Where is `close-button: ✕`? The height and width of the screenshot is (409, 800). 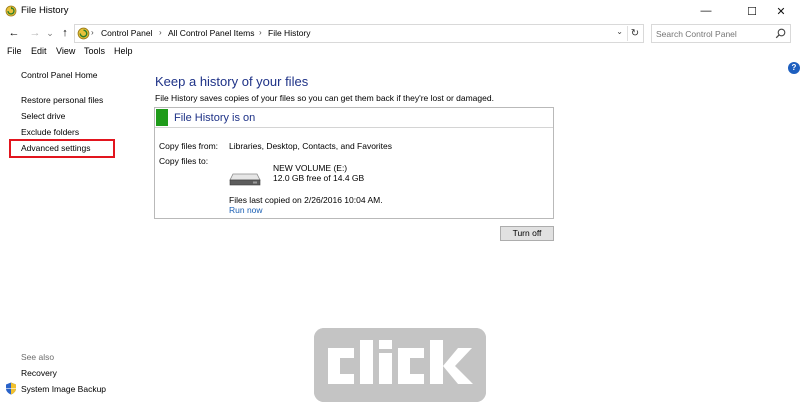
close-button: ✕ is located at coordinates (781, 11).